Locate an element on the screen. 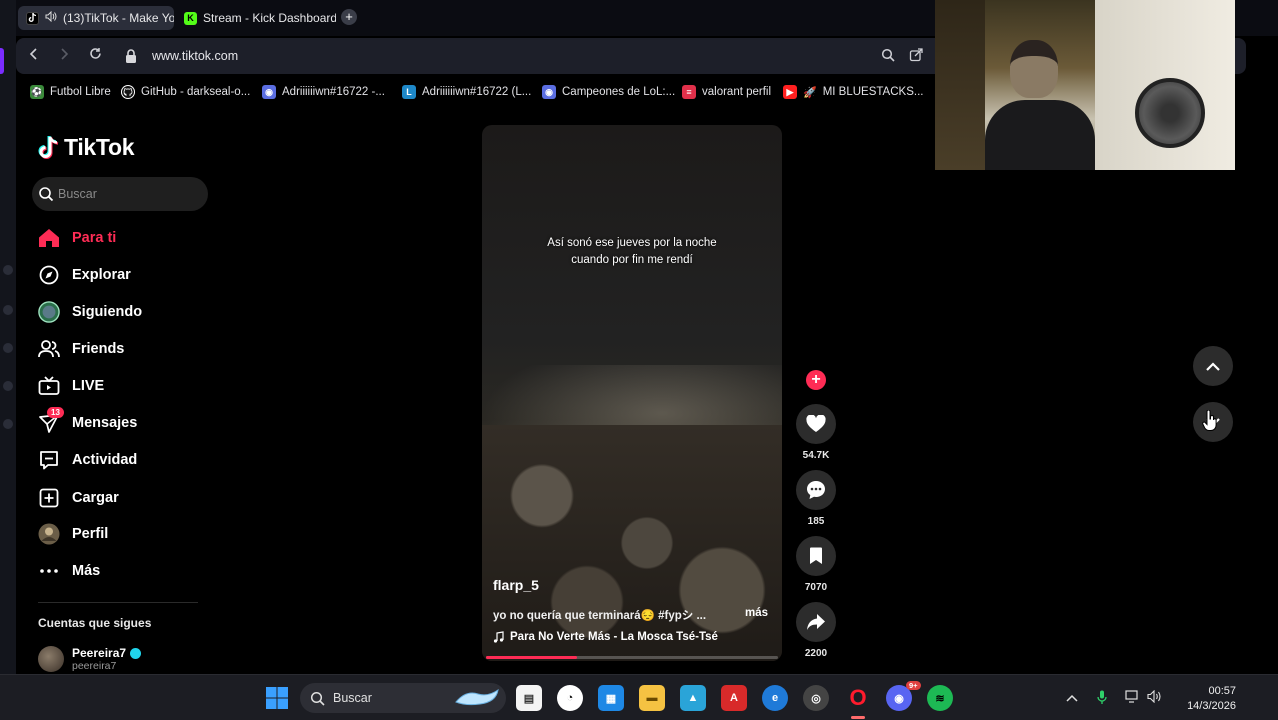 The width and height of the screenshot is (1278, 720). like-button: 54.7K is located at coordinates (816, 432).